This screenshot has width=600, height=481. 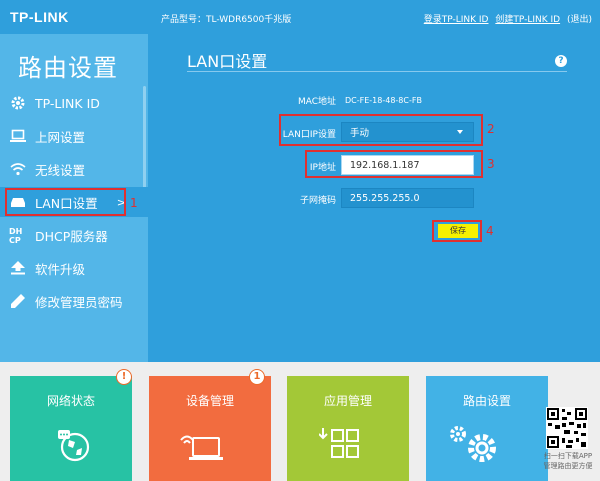 I want to click on sidebar-title: 路由设置, so click(x=68, y=68).